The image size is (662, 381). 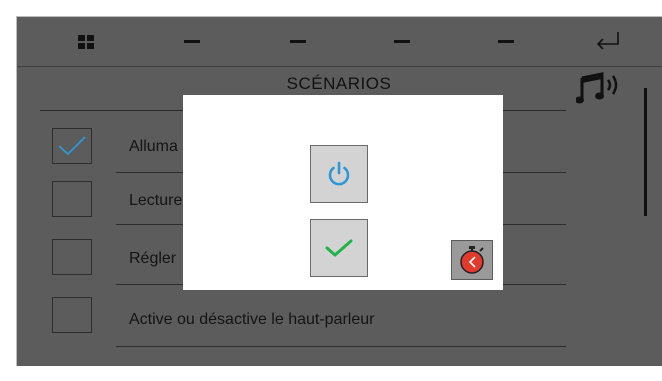 What do you see at coordinates (153, 258) in the screenshot?
I see `list-item-label: Régler` at bounding box center [153, 258].